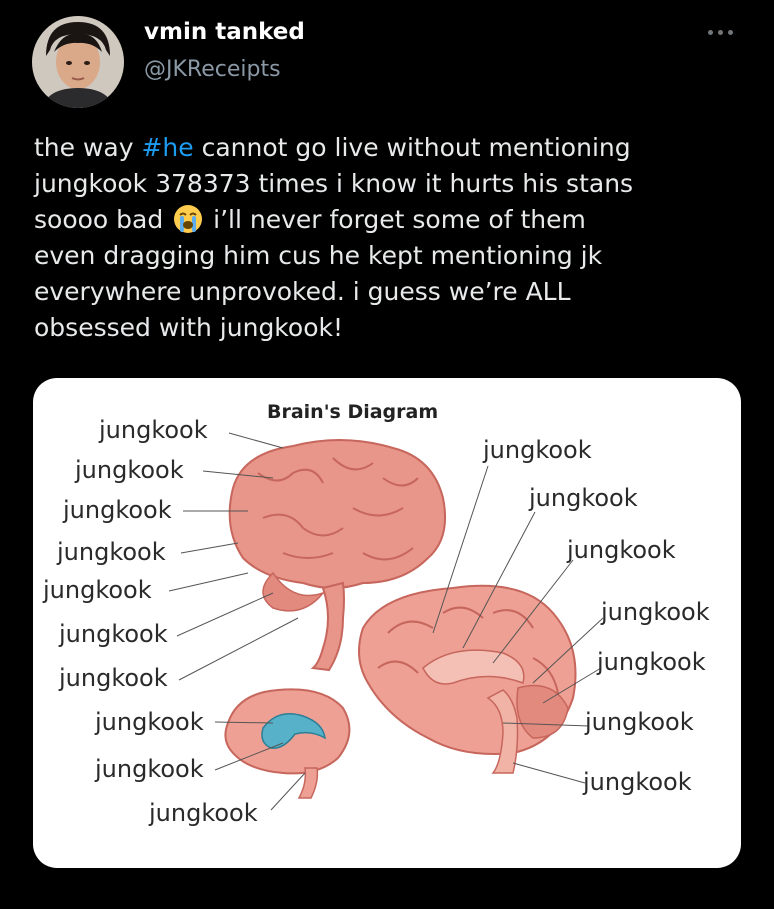 Image resolution: width=774 pixels, height=909 pixels. Describe the element at coordinates (310, 219) in the screenshot. I see `tweet-line: soooo bad i’ll never forget some of them` at that location.